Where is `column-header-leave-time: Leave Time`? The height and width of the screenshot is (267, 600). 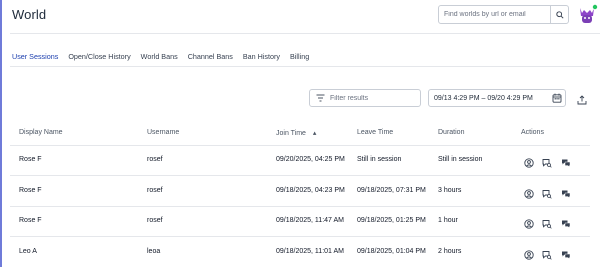
column-header-leave-time: Leave Time is located at coordinates (375, 132).